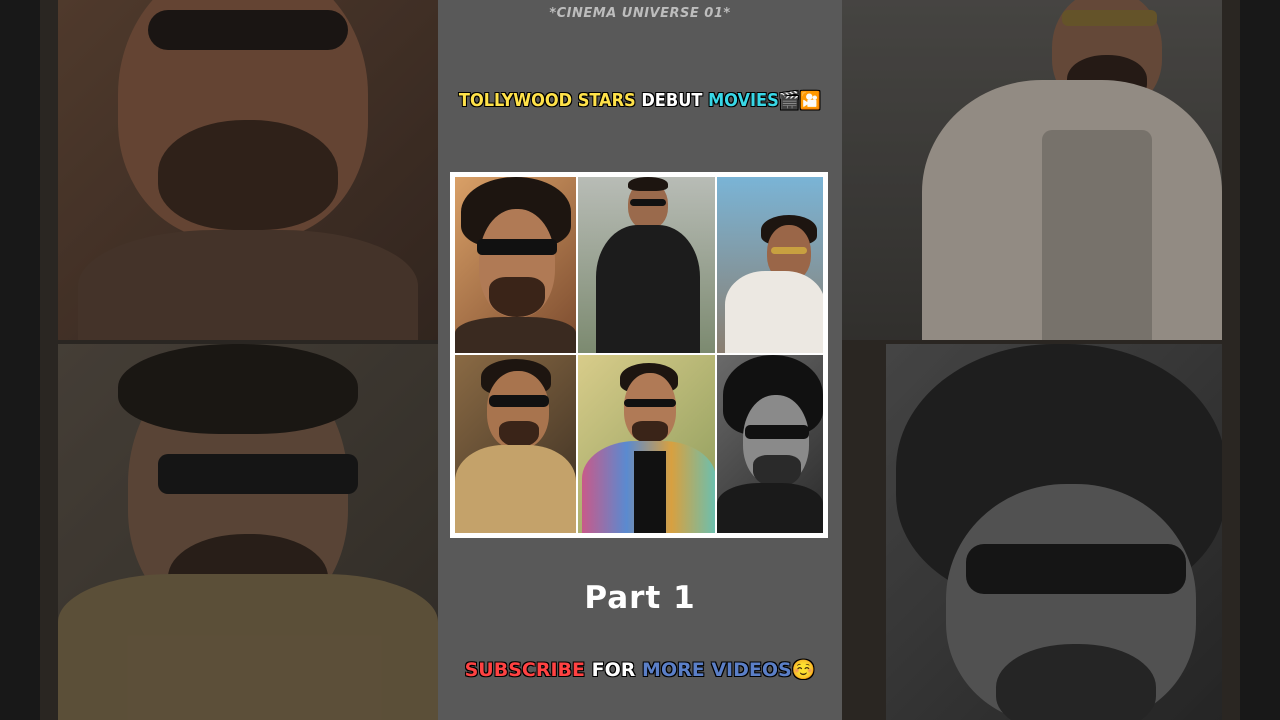 Image resolution: width=1280 pixels, height=720 pixels. I want to click on subscribe-word-2: FOR, so click(613, 670).